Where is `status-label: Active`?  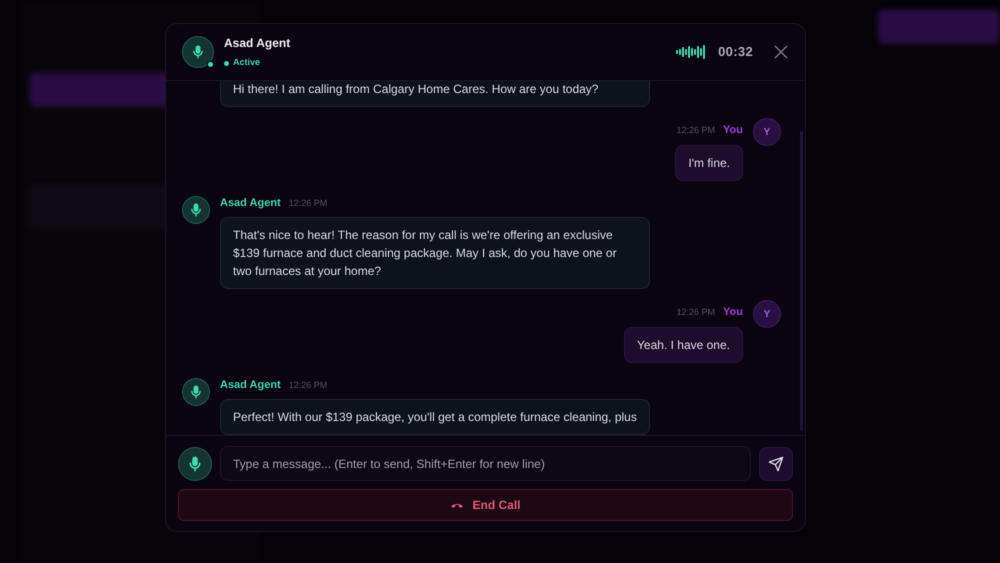 status-label: Active is located at coordinates (246, 63).